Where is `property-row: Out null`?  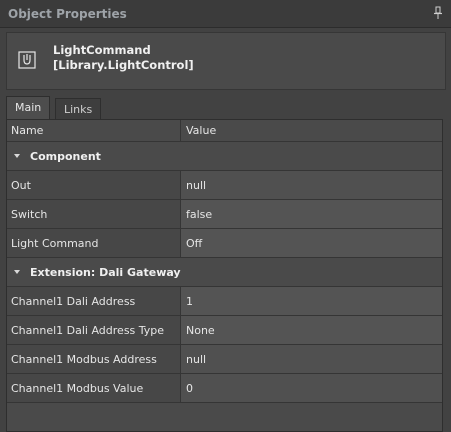
property-row: Out null is located at coordinates (224, 185).